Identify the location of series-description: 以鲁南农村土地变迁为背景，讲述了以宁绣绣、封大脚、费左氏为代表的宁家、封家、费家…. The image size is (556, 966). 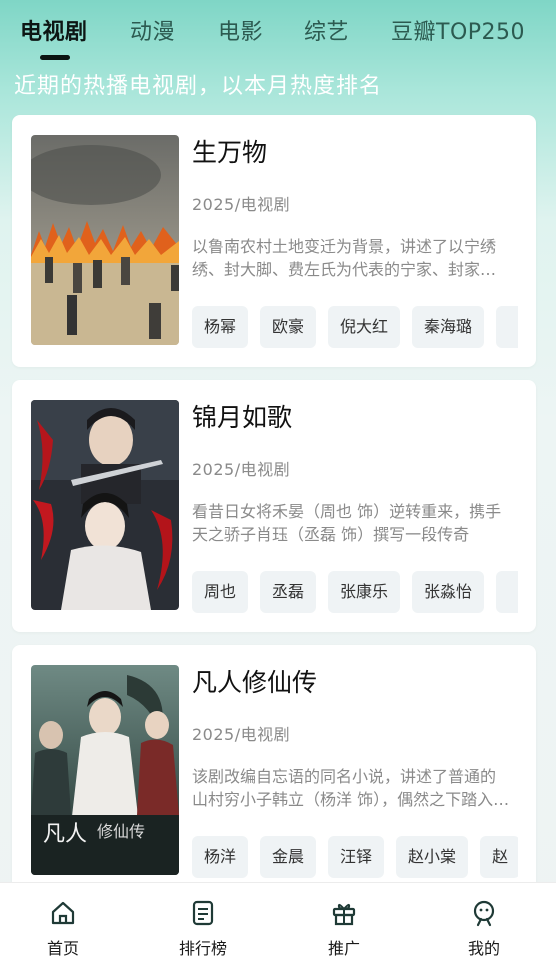
(344, 258).